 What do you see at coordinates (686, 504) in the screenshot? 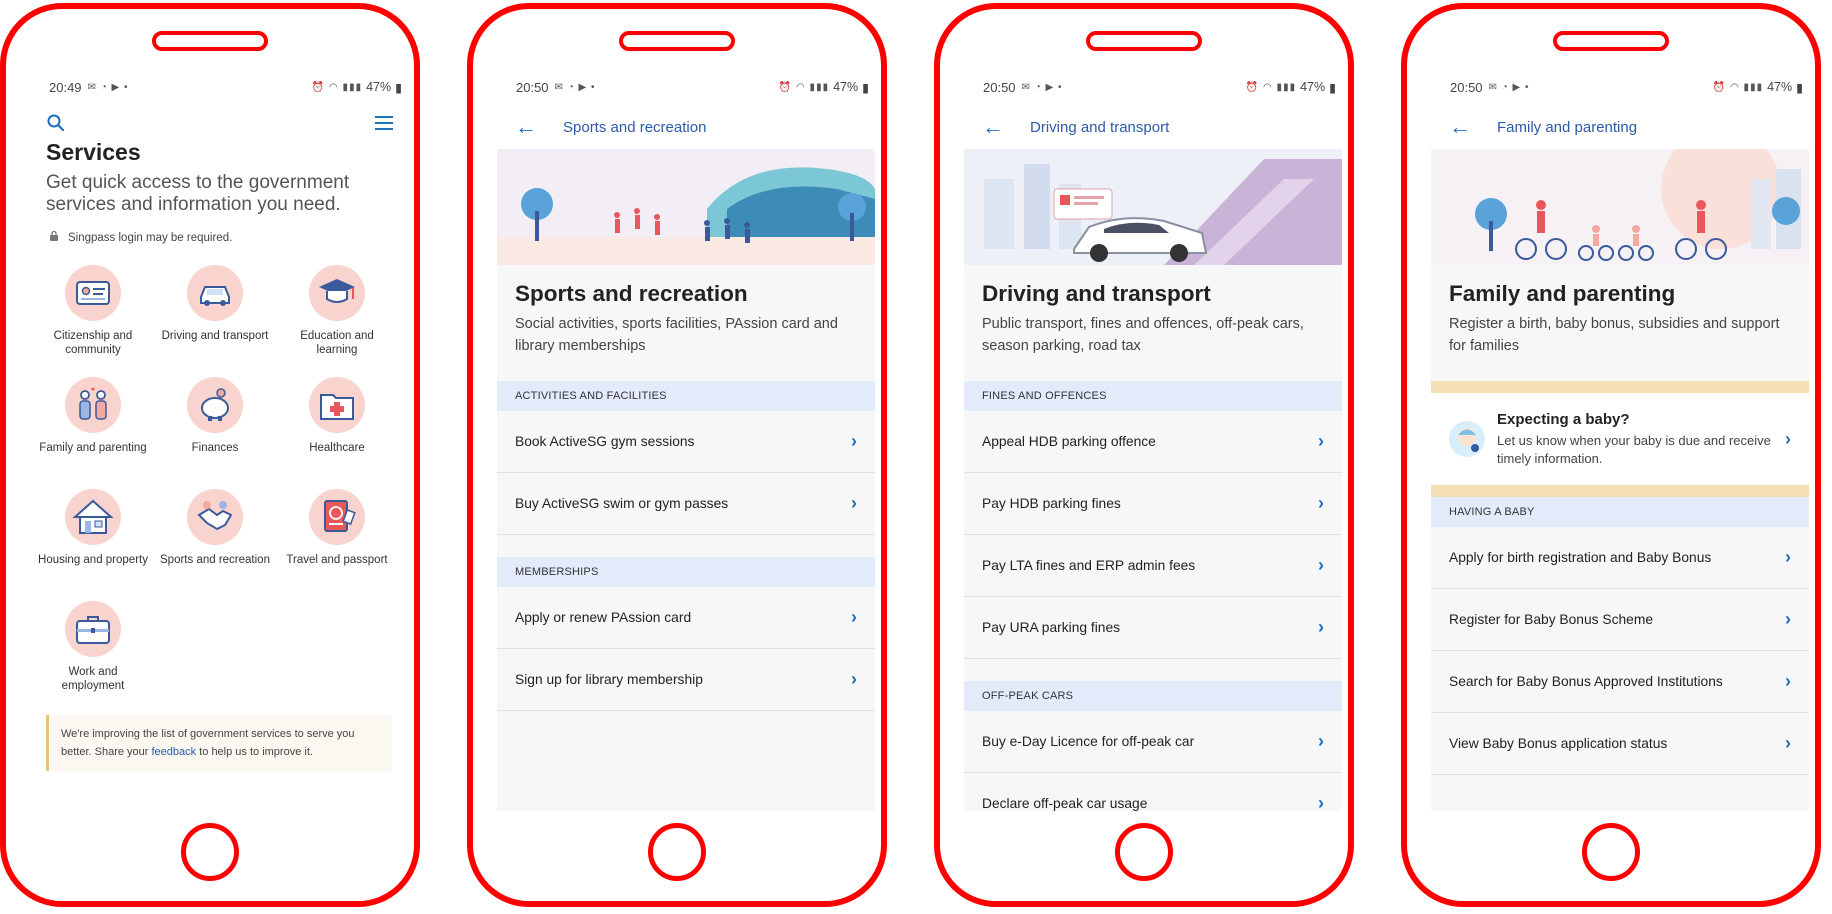
I see `service-link: Buy ActiveSG swim or gym passes ›` at bounding box center [686, 504].